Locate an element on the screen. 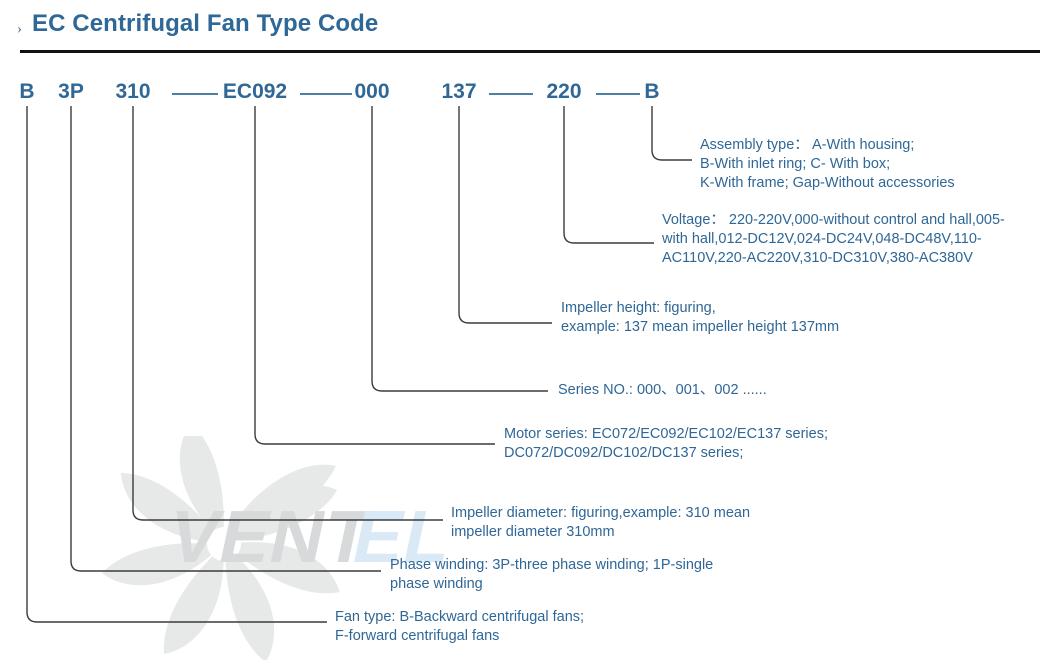  note-line: K-With frame; Gap-Without accessories is located at coordinates (827, 183).